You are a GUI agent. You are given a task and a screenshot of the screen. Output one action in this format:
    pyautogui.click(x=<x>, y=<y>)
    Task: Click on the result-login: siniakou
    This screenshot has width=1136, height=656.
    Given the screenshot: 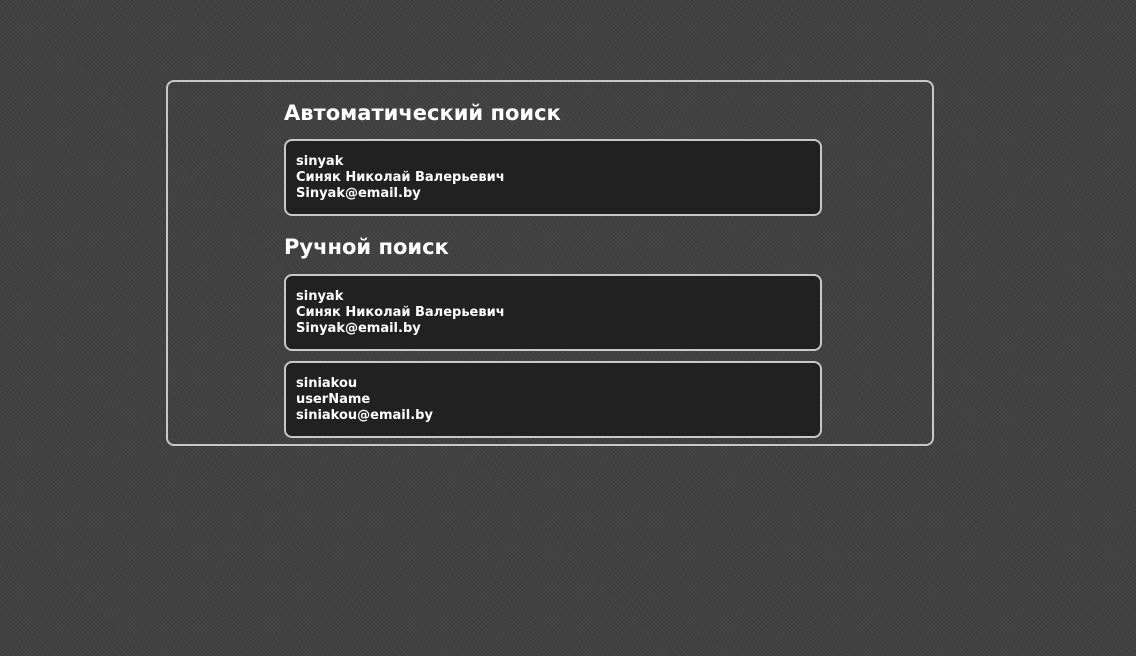 What is the action you would take?
    pyautogui.click(x=327, y=383)
    